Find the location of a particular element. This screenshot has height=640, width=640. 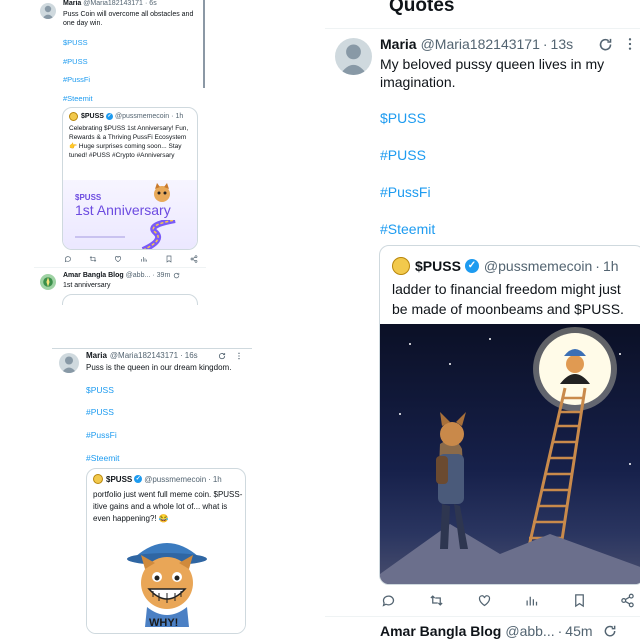

tweet-header: Amar Bangla Blog @abb... · 39m is located at coordinates (121, 275).